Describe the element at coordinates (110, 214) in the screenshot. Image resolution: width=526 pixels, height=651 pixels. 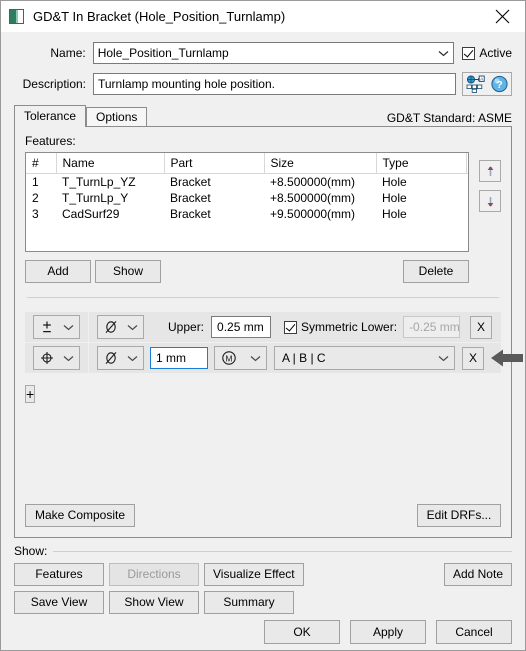
I see `cell-name: CadSurf29` at that location.